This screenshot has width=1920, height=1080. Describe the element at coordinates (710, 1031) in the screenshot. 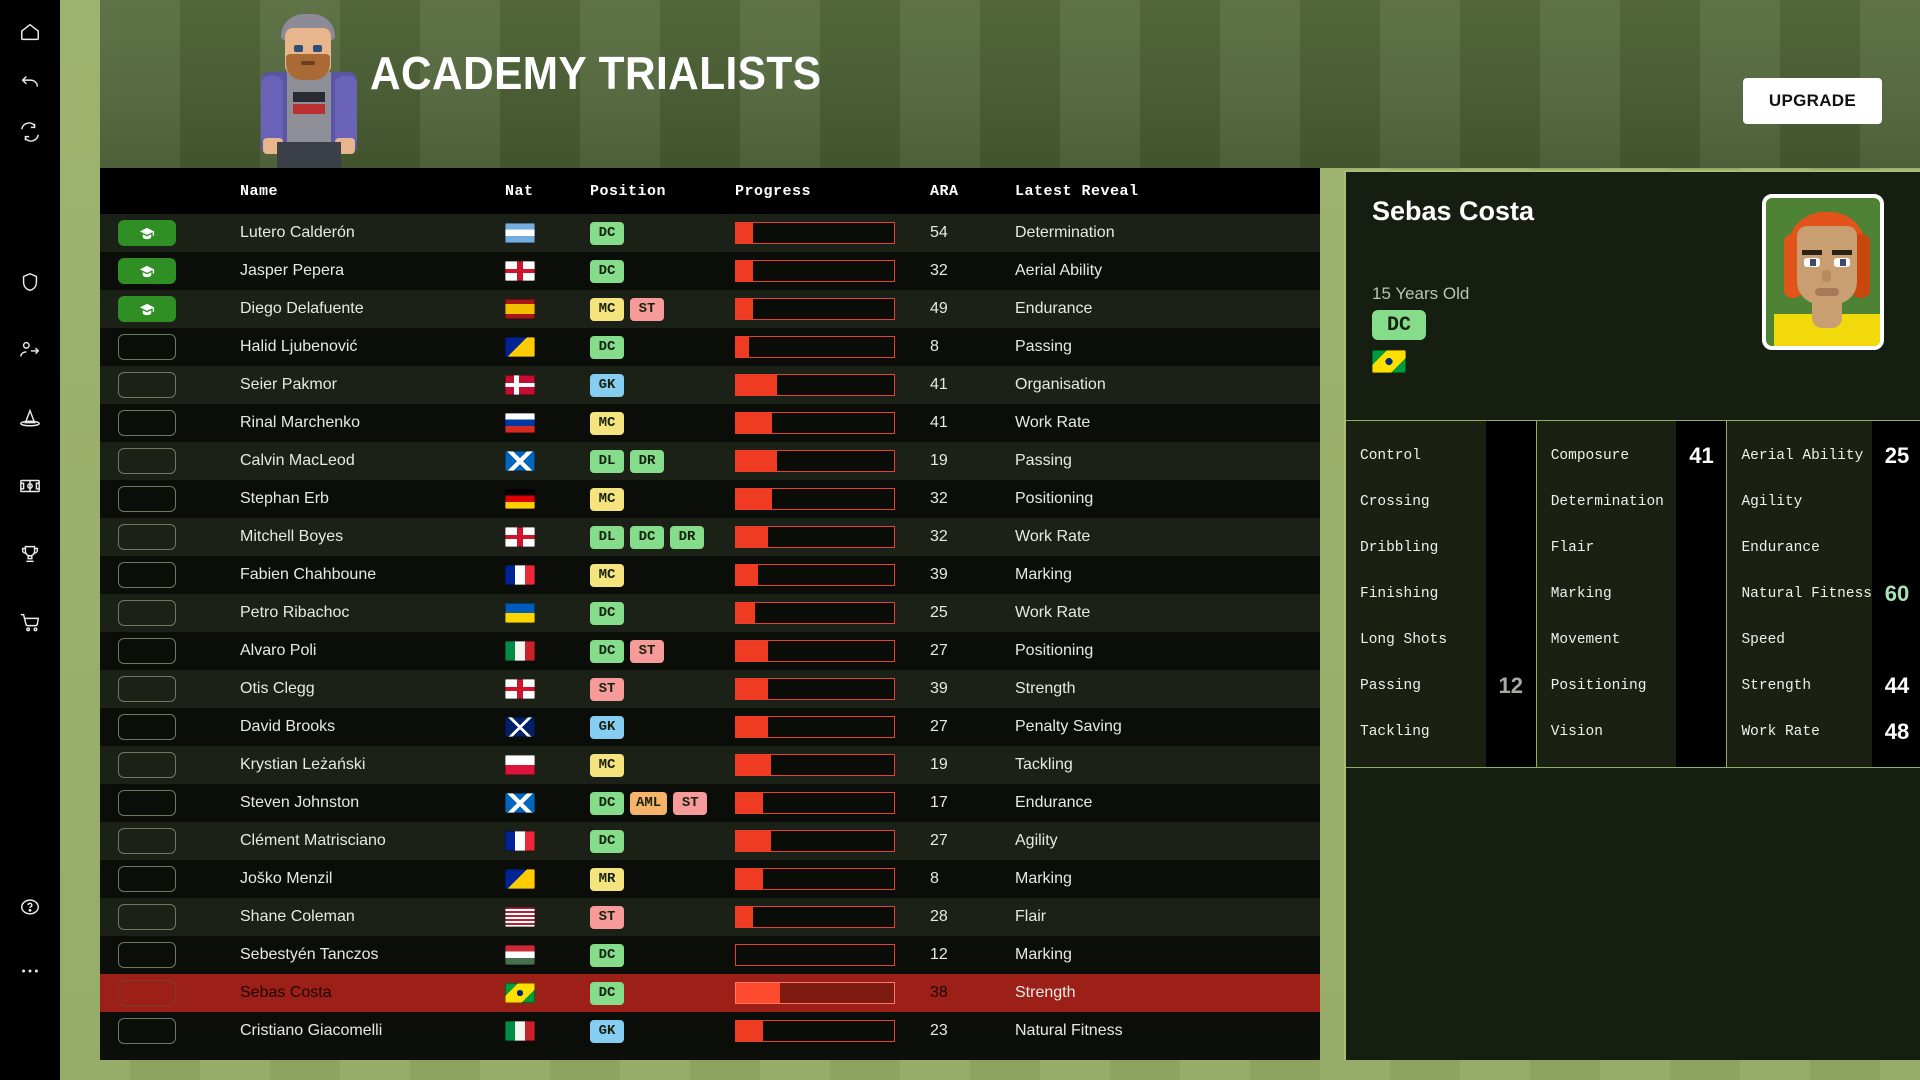

I see `table-row: Cristiano Giacomelli GK 23 Natural Fitness` at that location.